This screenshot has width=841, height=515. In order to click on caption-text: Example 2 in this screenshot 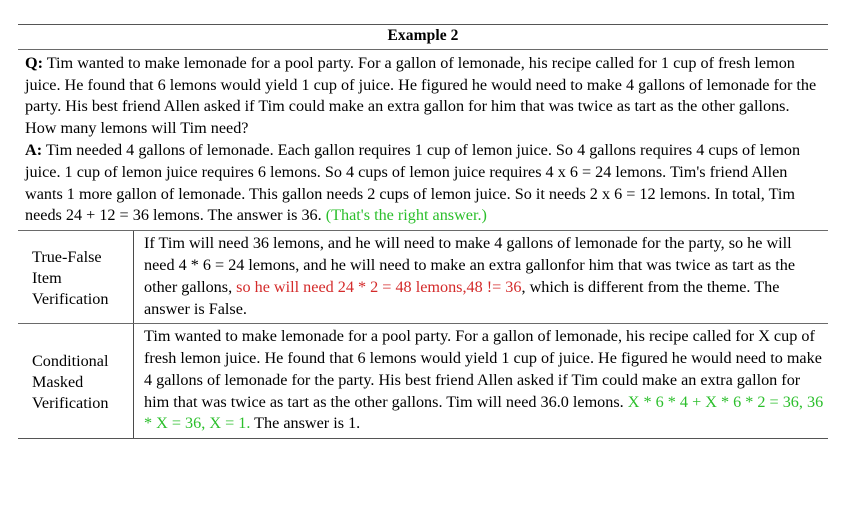, I will do `click(423, 35)`.